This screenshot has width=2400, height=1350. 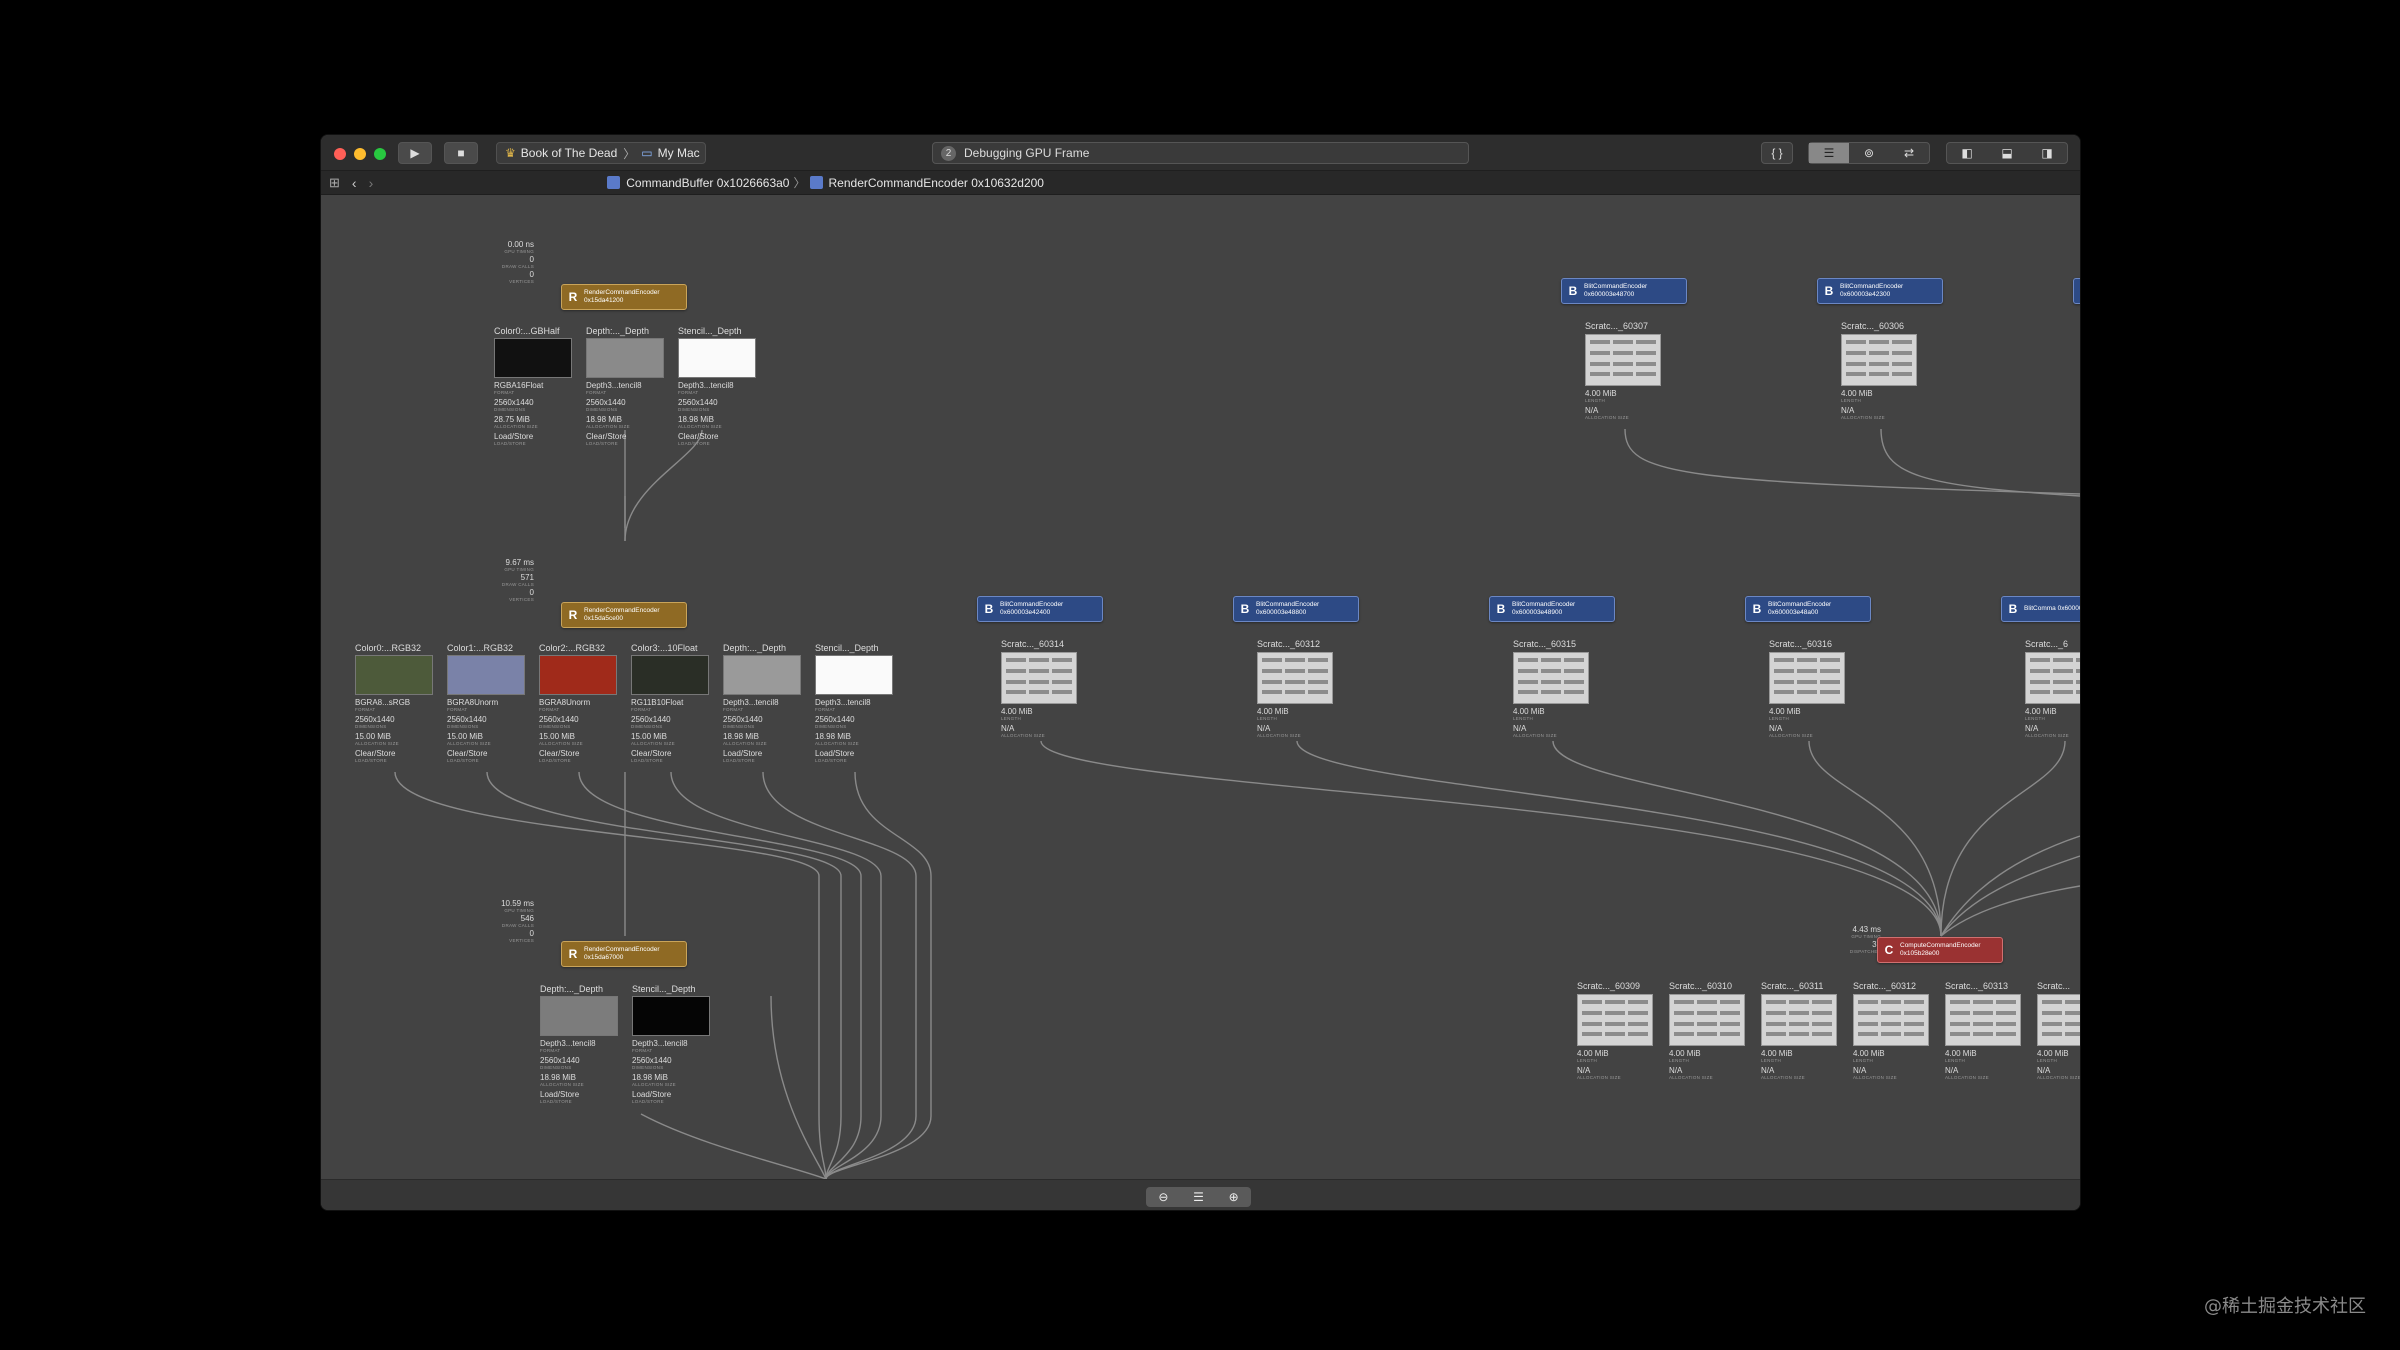 I want to click on encoder-name: RenderCommandEncoder 0x15da41200, so click(x=622, y=296).